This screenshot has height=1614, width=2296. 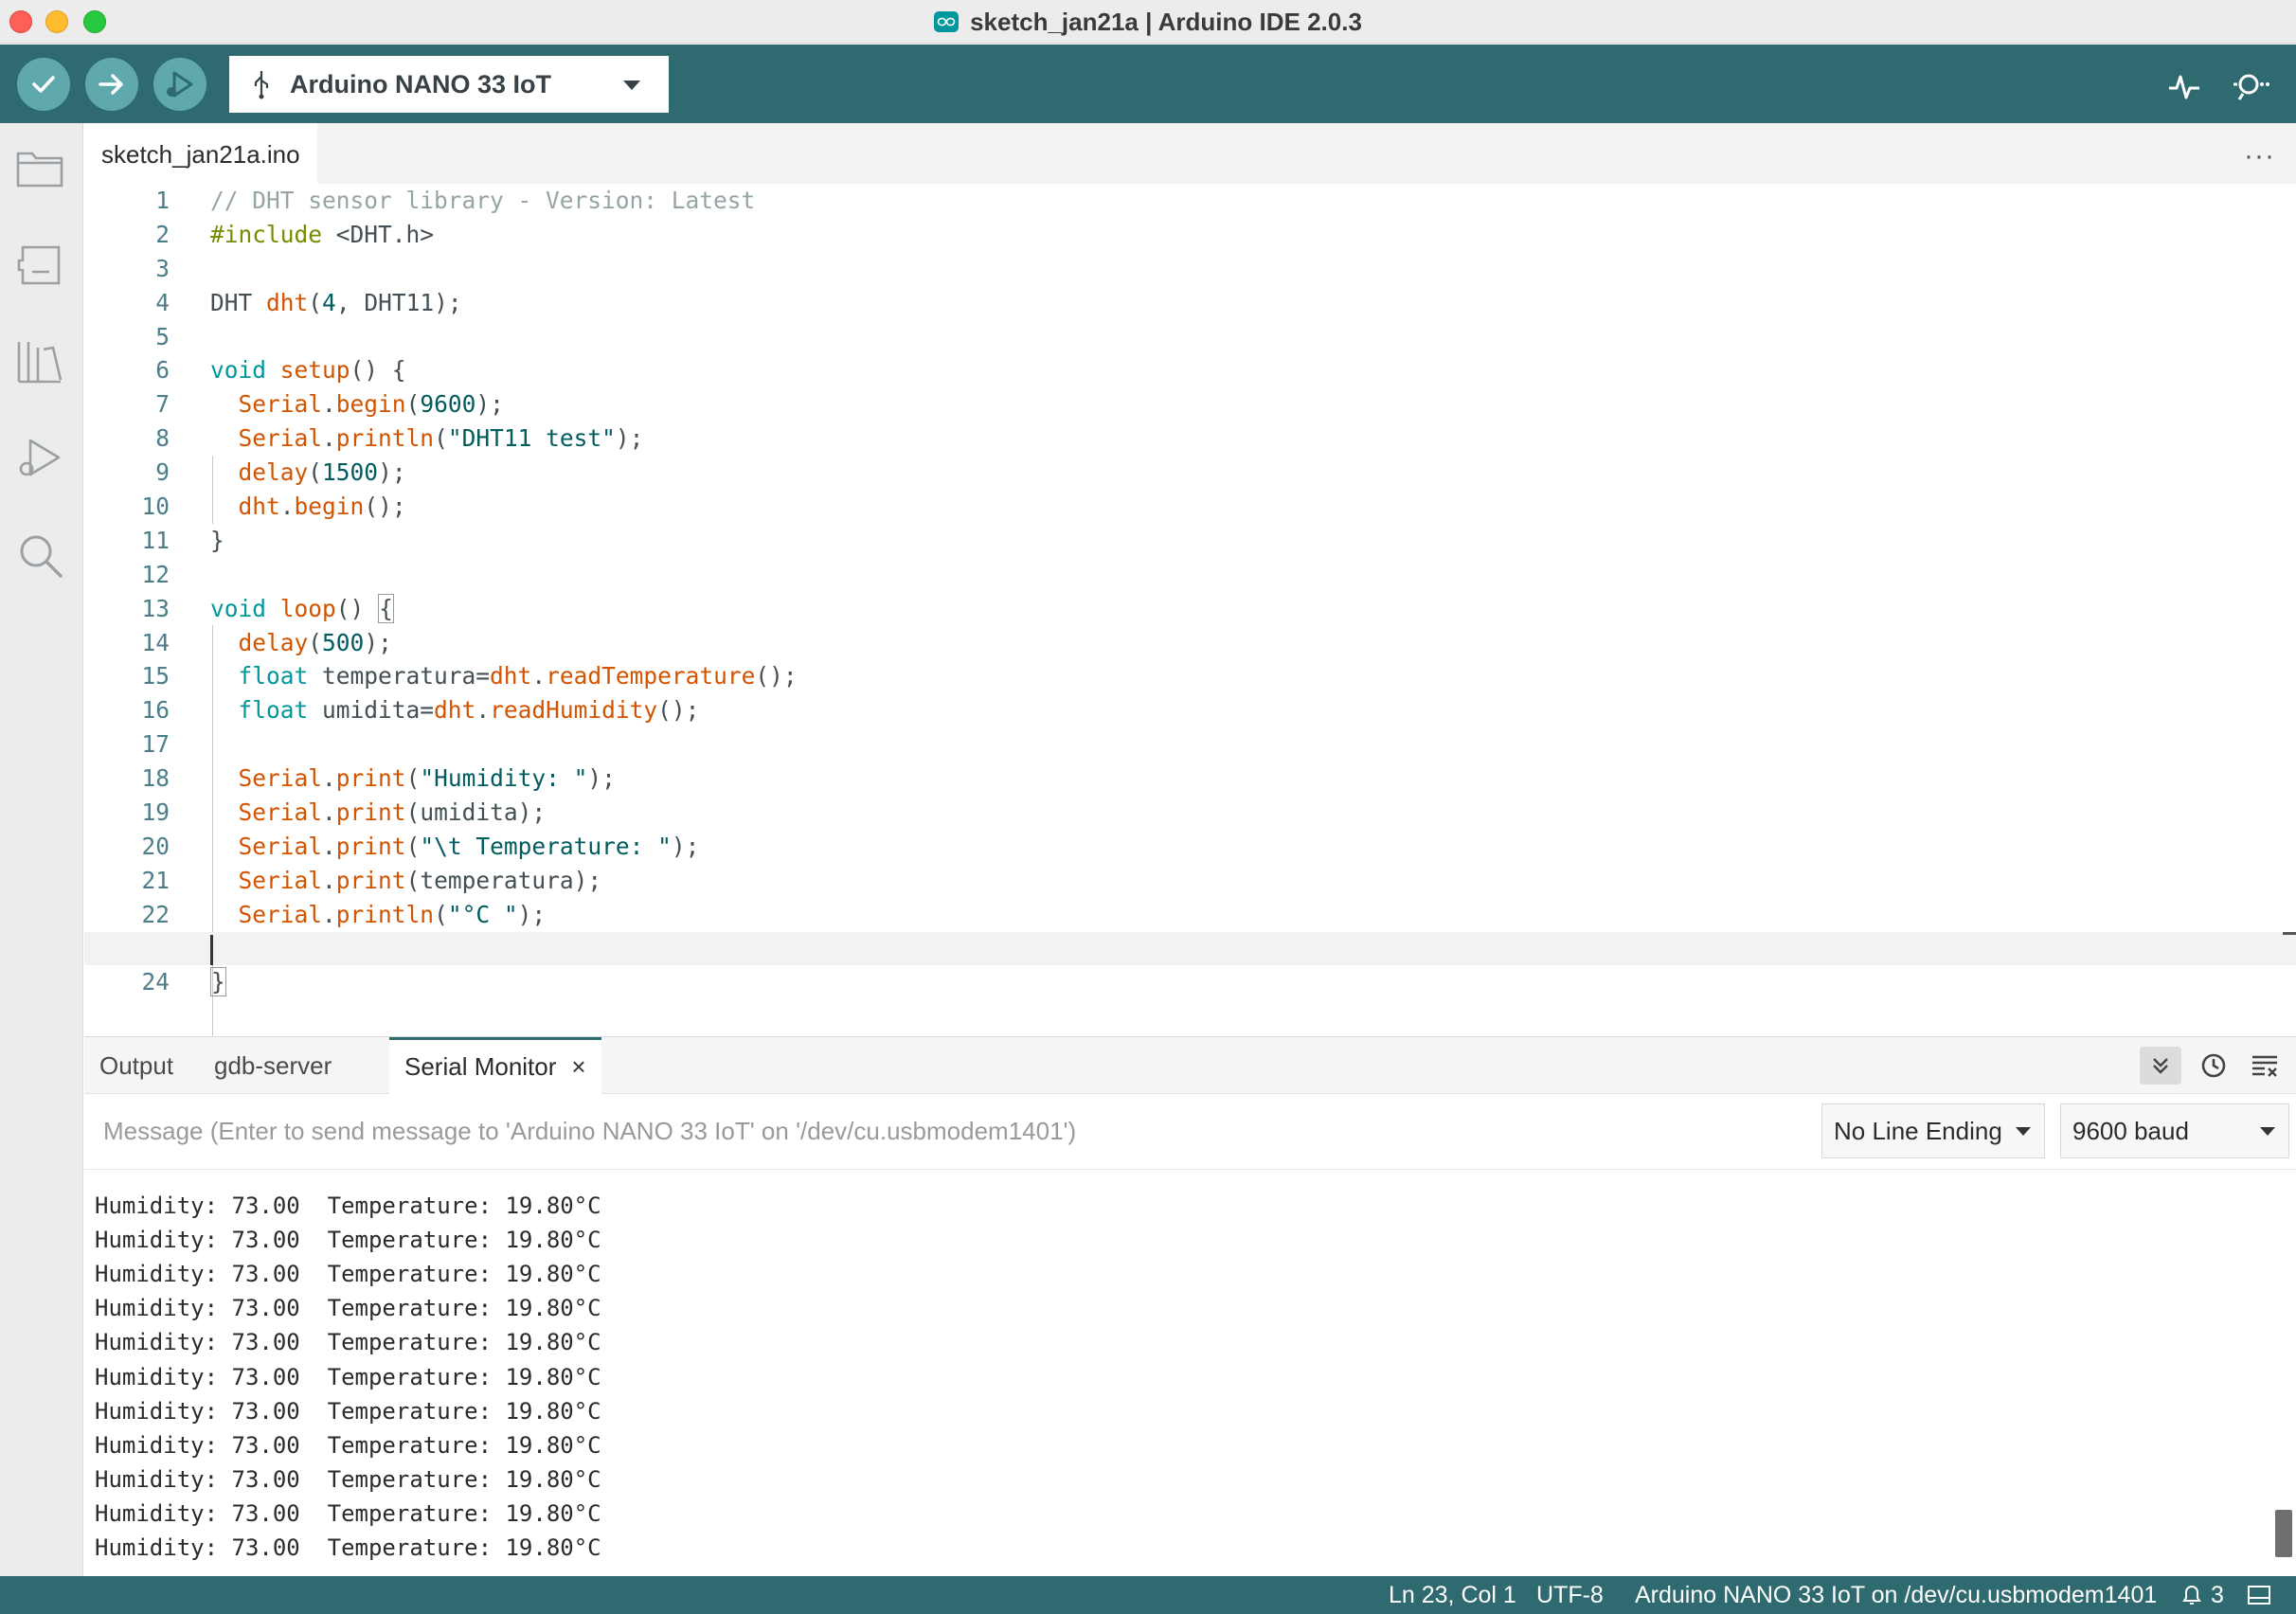 What do you see at coordinates (2283, 1533) in the screenshot?
I see `serial-output-scrollbar` at bounding box center [2283, 1533].